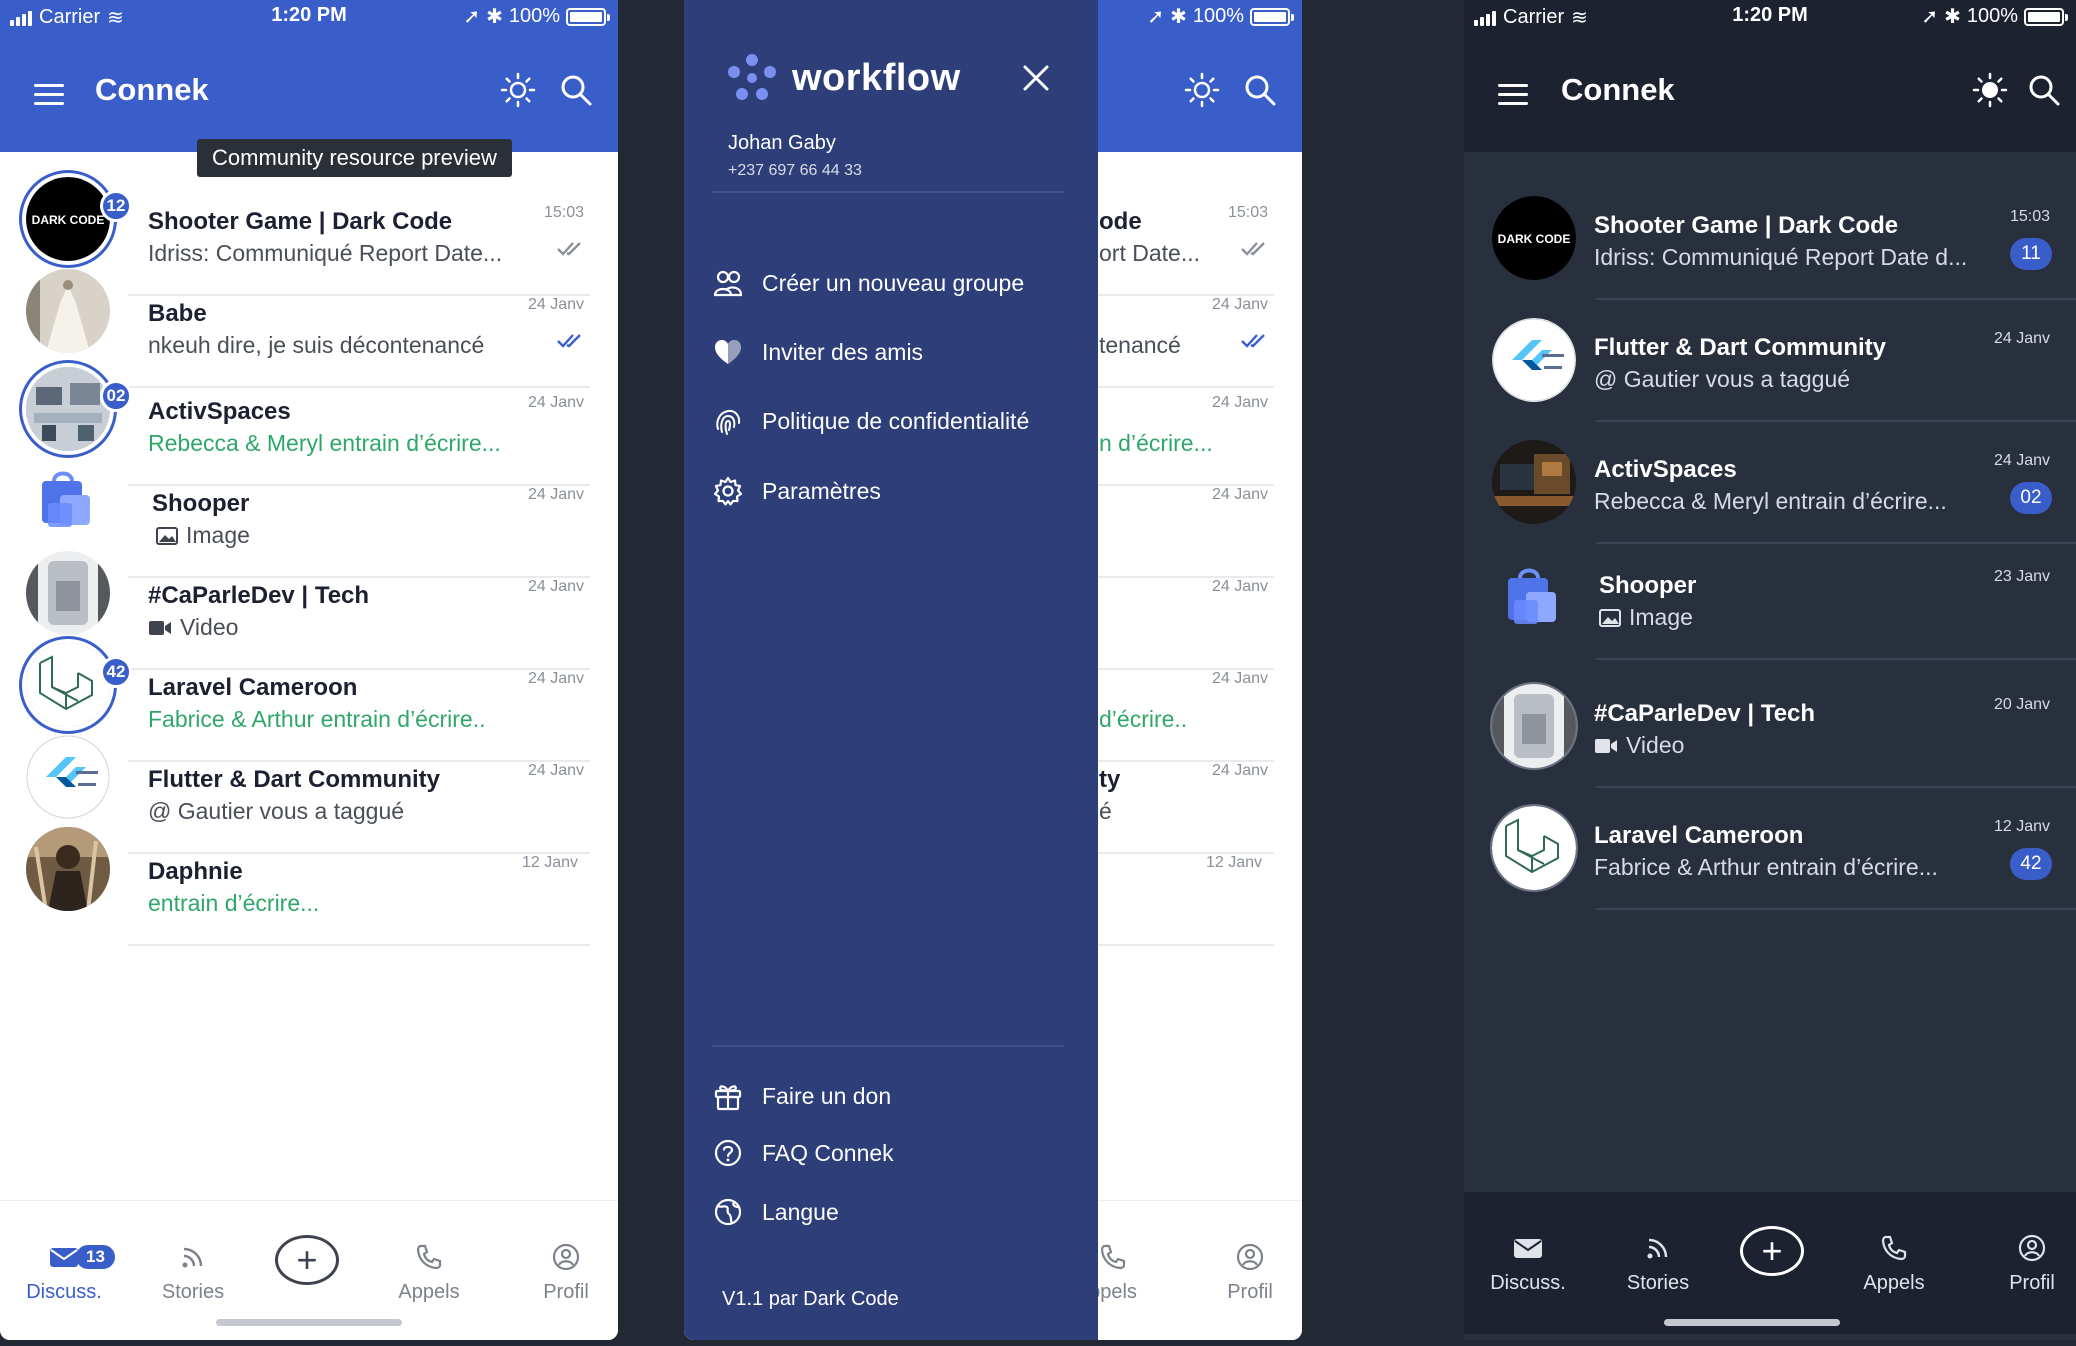  Describe the element at coordinates (1218, 16) in the screenshot. I see `battery-percent: 100%` at that location.